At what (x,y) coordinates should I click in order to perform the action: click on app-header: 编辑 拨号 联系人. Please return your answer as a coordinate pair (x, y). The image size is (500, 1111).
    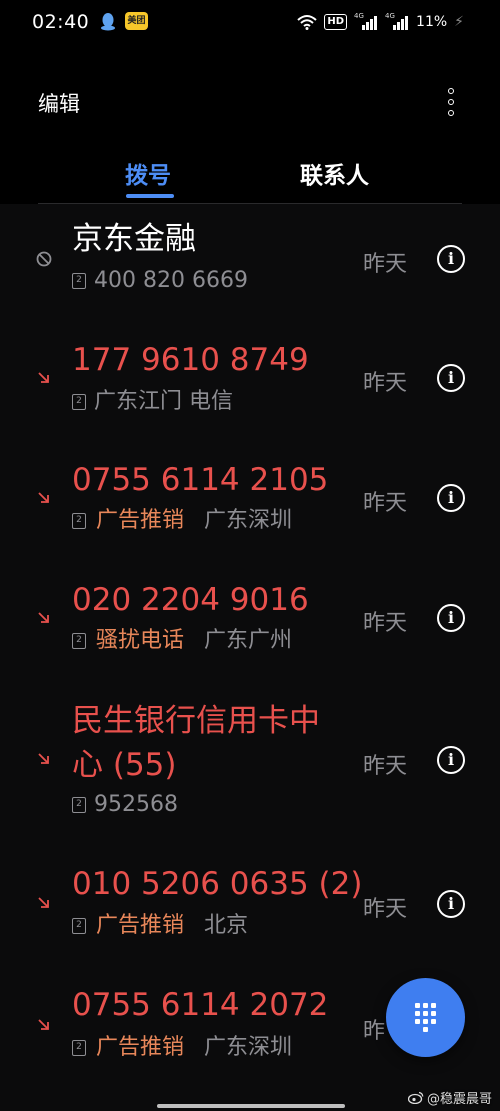
    Looking at the image, I should click on (250, 124).